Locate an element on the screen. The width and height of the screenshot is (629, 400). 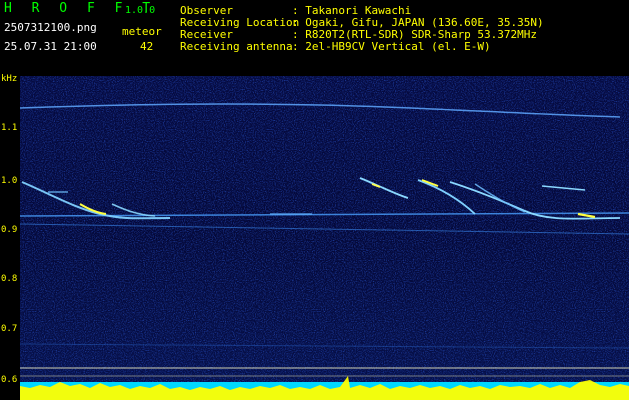
datetime-label: 25.07.31 21:00 is located at coordinates (50, 46).